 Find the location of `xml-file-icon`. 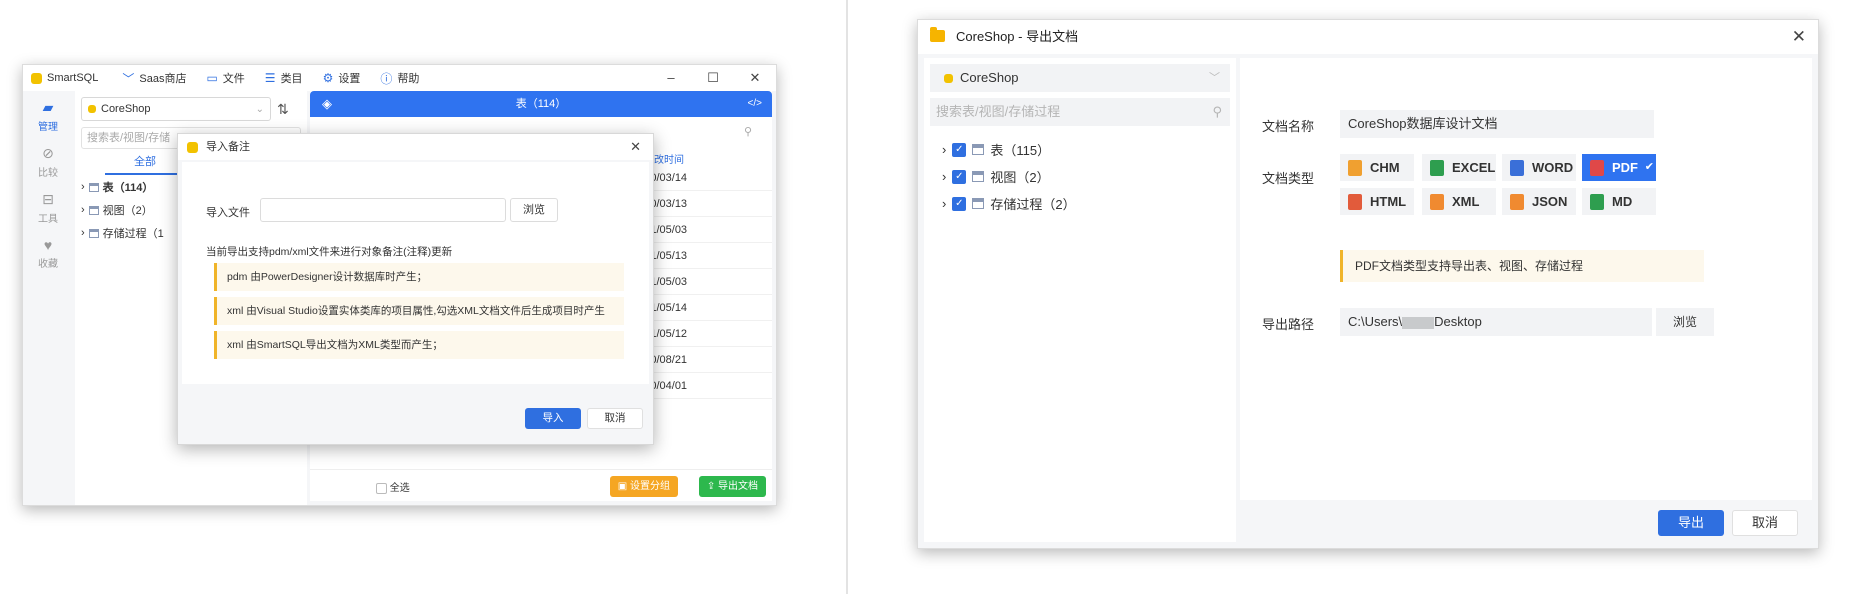

xml-file-icon is located at coordinates (1437, 202).